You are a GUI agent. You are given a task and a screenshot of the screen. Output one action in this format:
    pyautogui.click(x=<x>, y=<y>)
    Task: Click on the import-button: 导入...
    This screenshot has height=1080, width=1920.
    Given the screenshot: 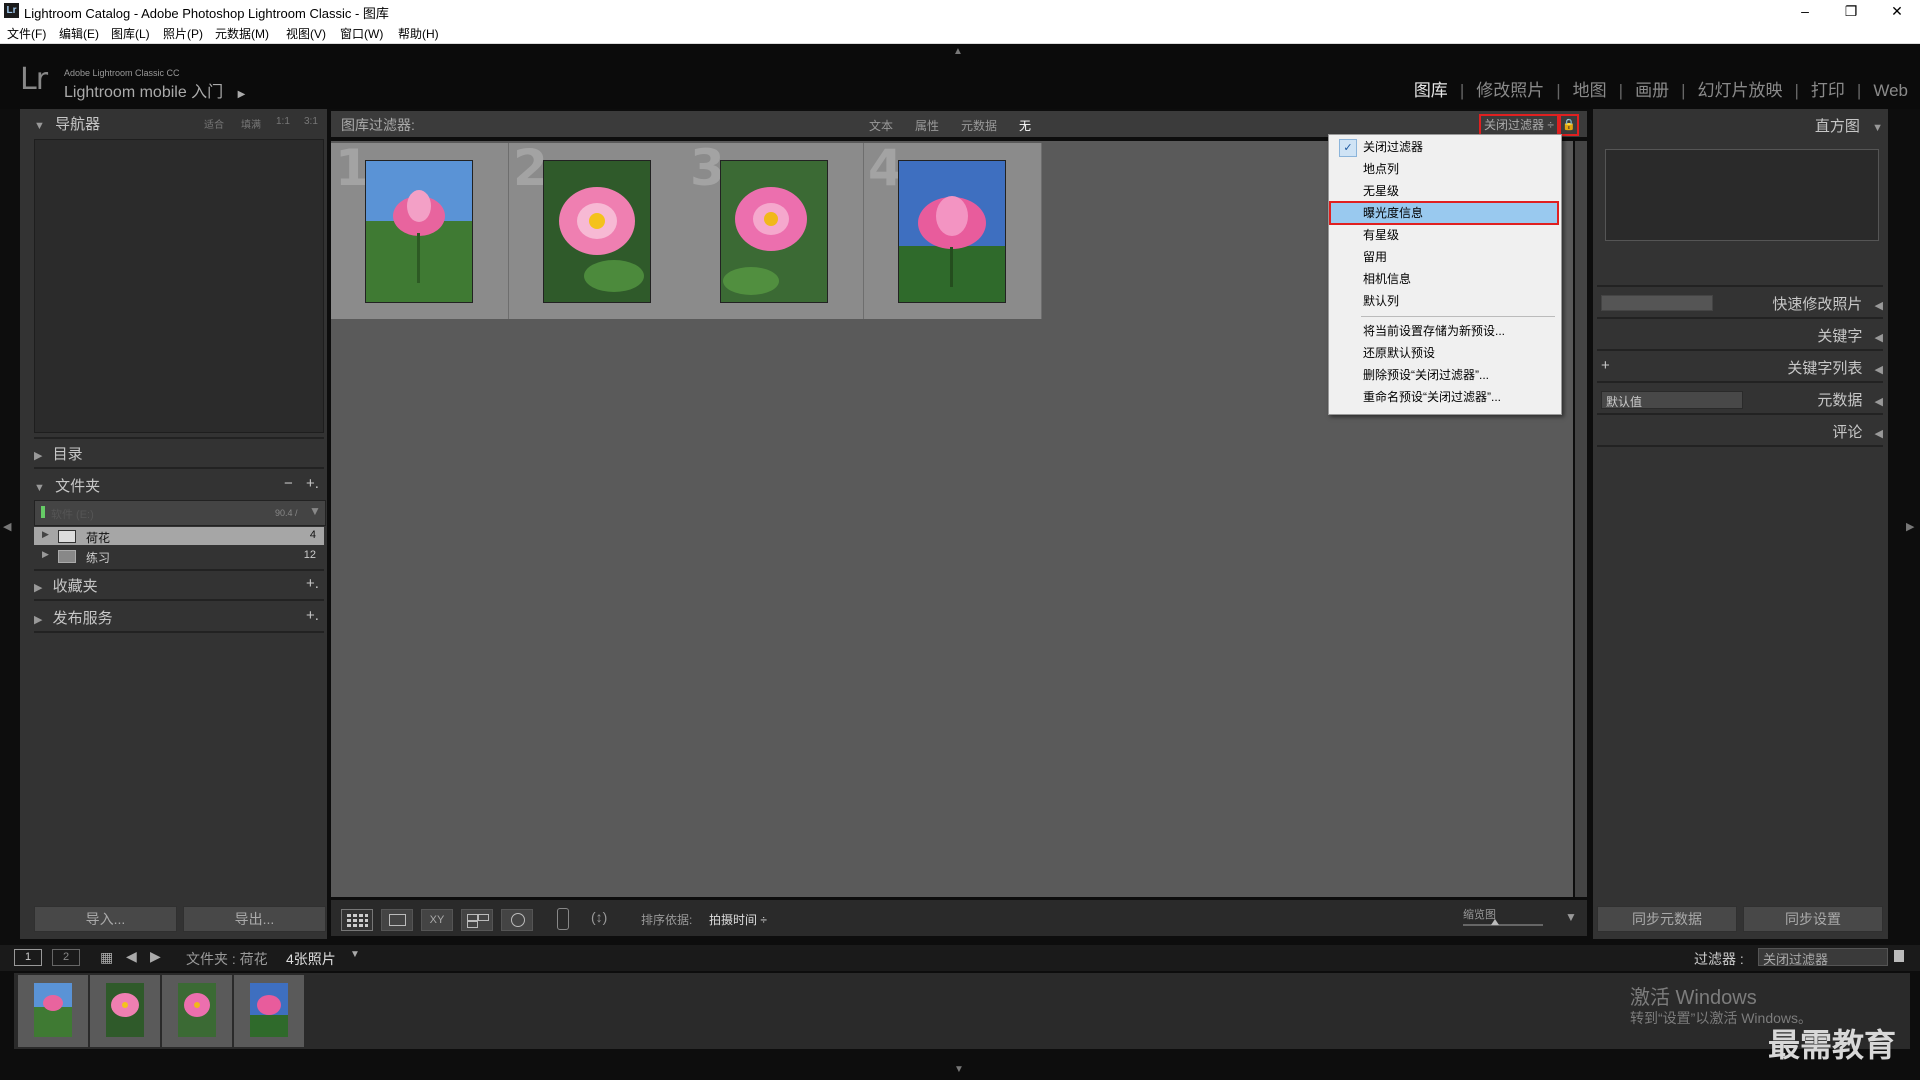 What is the action you would take?
    pyautogui.click(x=105, y=919)
    